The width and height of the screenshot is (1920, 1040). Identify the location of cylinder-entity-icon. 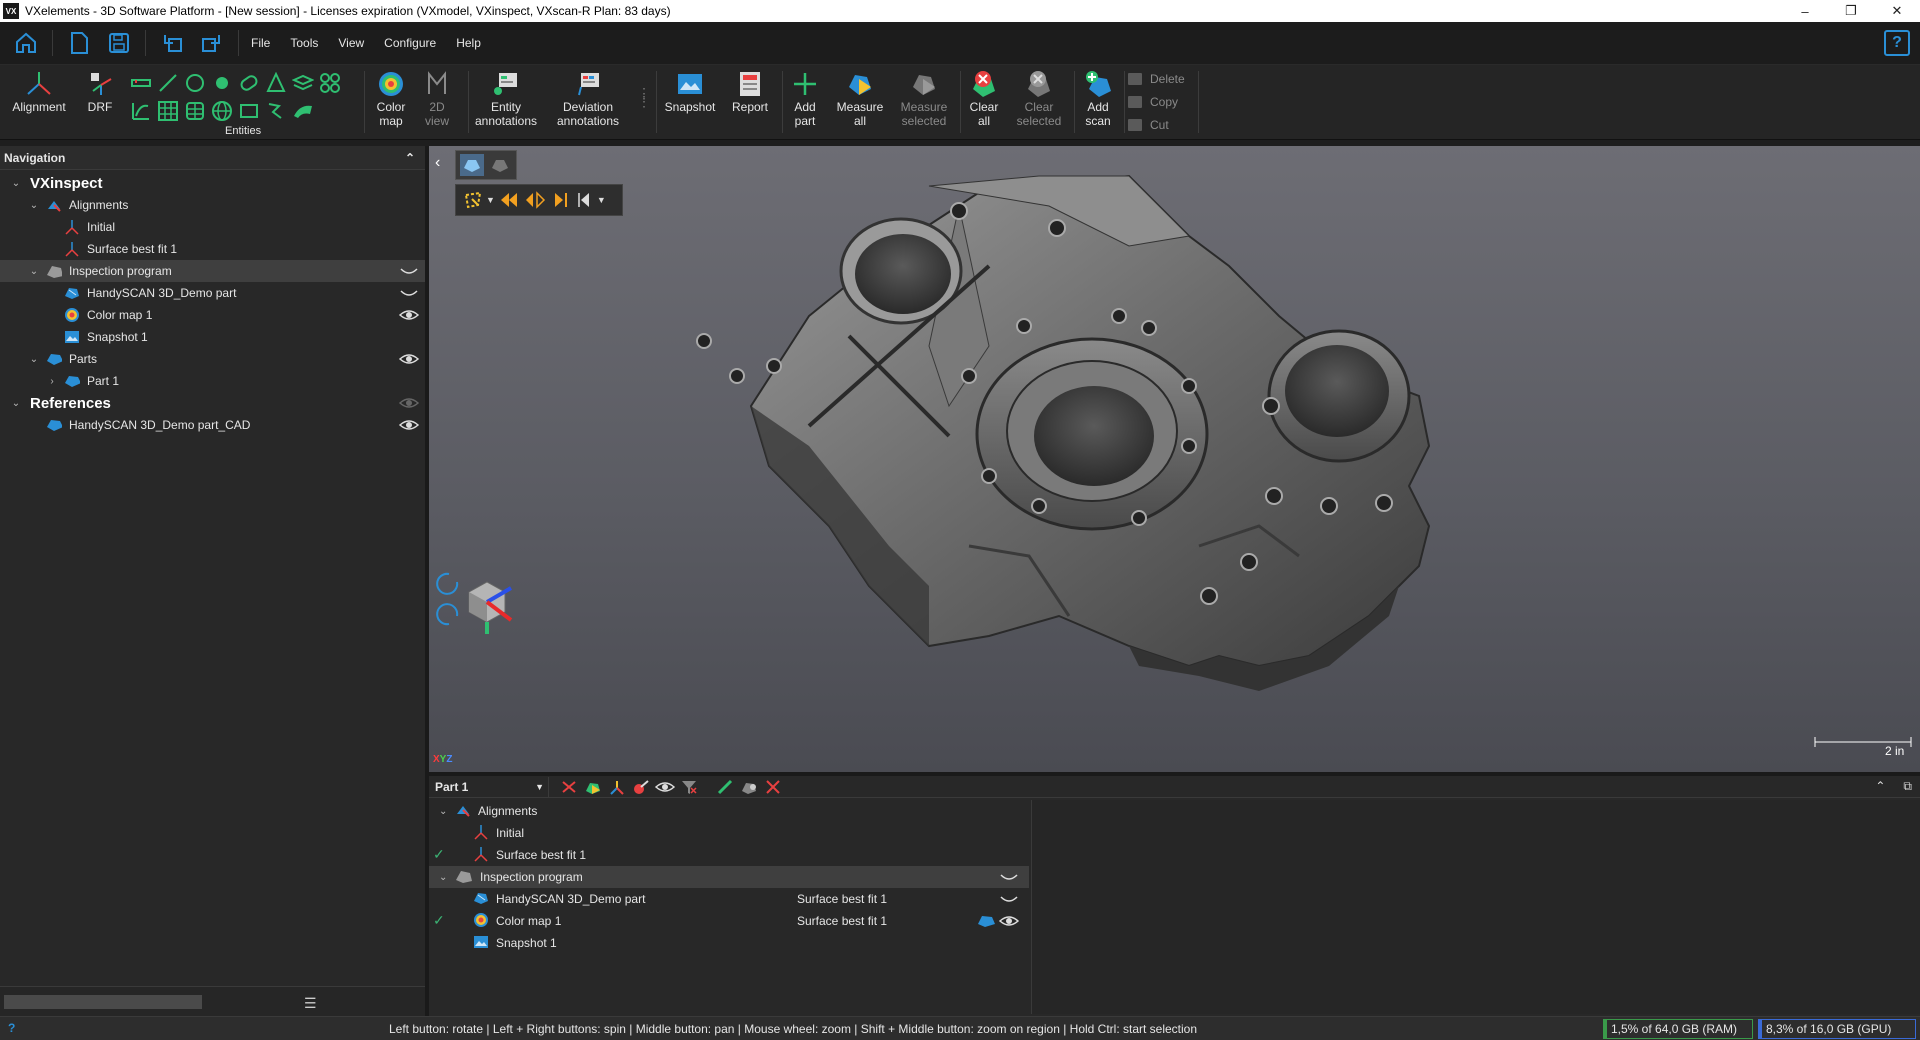
(195, 110).